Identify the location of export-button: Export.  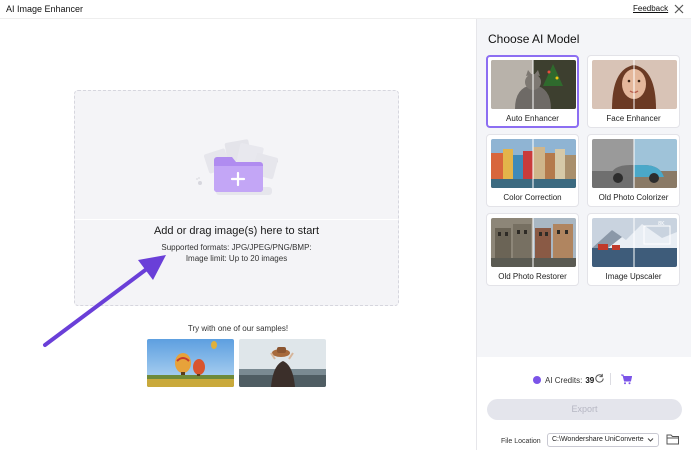
(584, 409).